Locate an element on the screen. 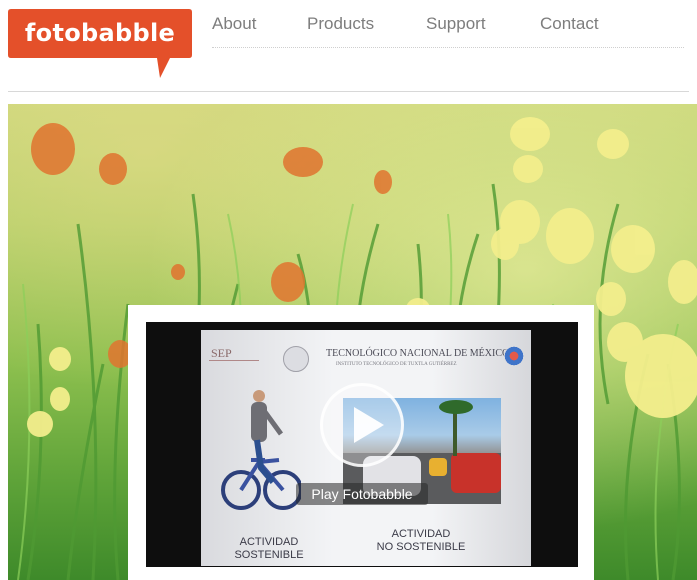 The image size is (697, 580). cyclist-illustration is located at coordinates (261, 450).